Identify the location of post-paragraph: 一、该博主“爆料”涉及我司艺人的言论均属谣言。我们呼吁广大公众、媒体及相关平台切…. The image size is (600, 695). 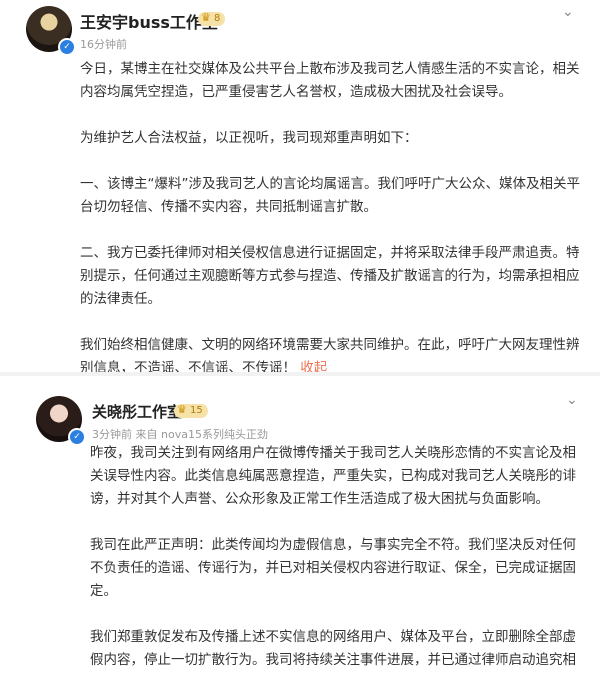
(330, 195).